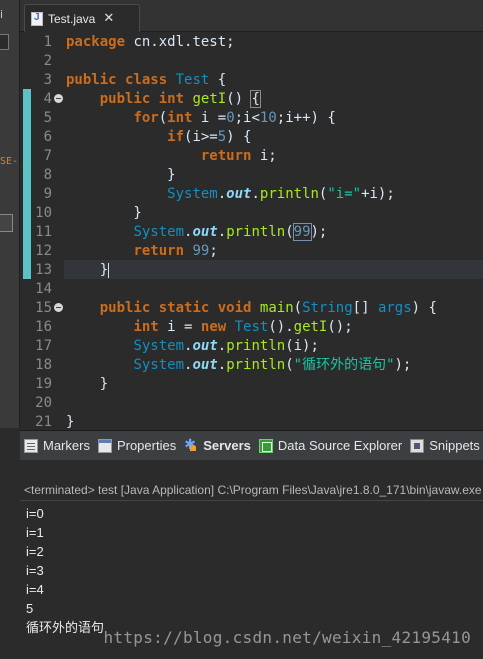 This screenshot has width=483, height=659. I want to click on code-line: for(int i =0;i<10;i++) {, so click(201, 118).